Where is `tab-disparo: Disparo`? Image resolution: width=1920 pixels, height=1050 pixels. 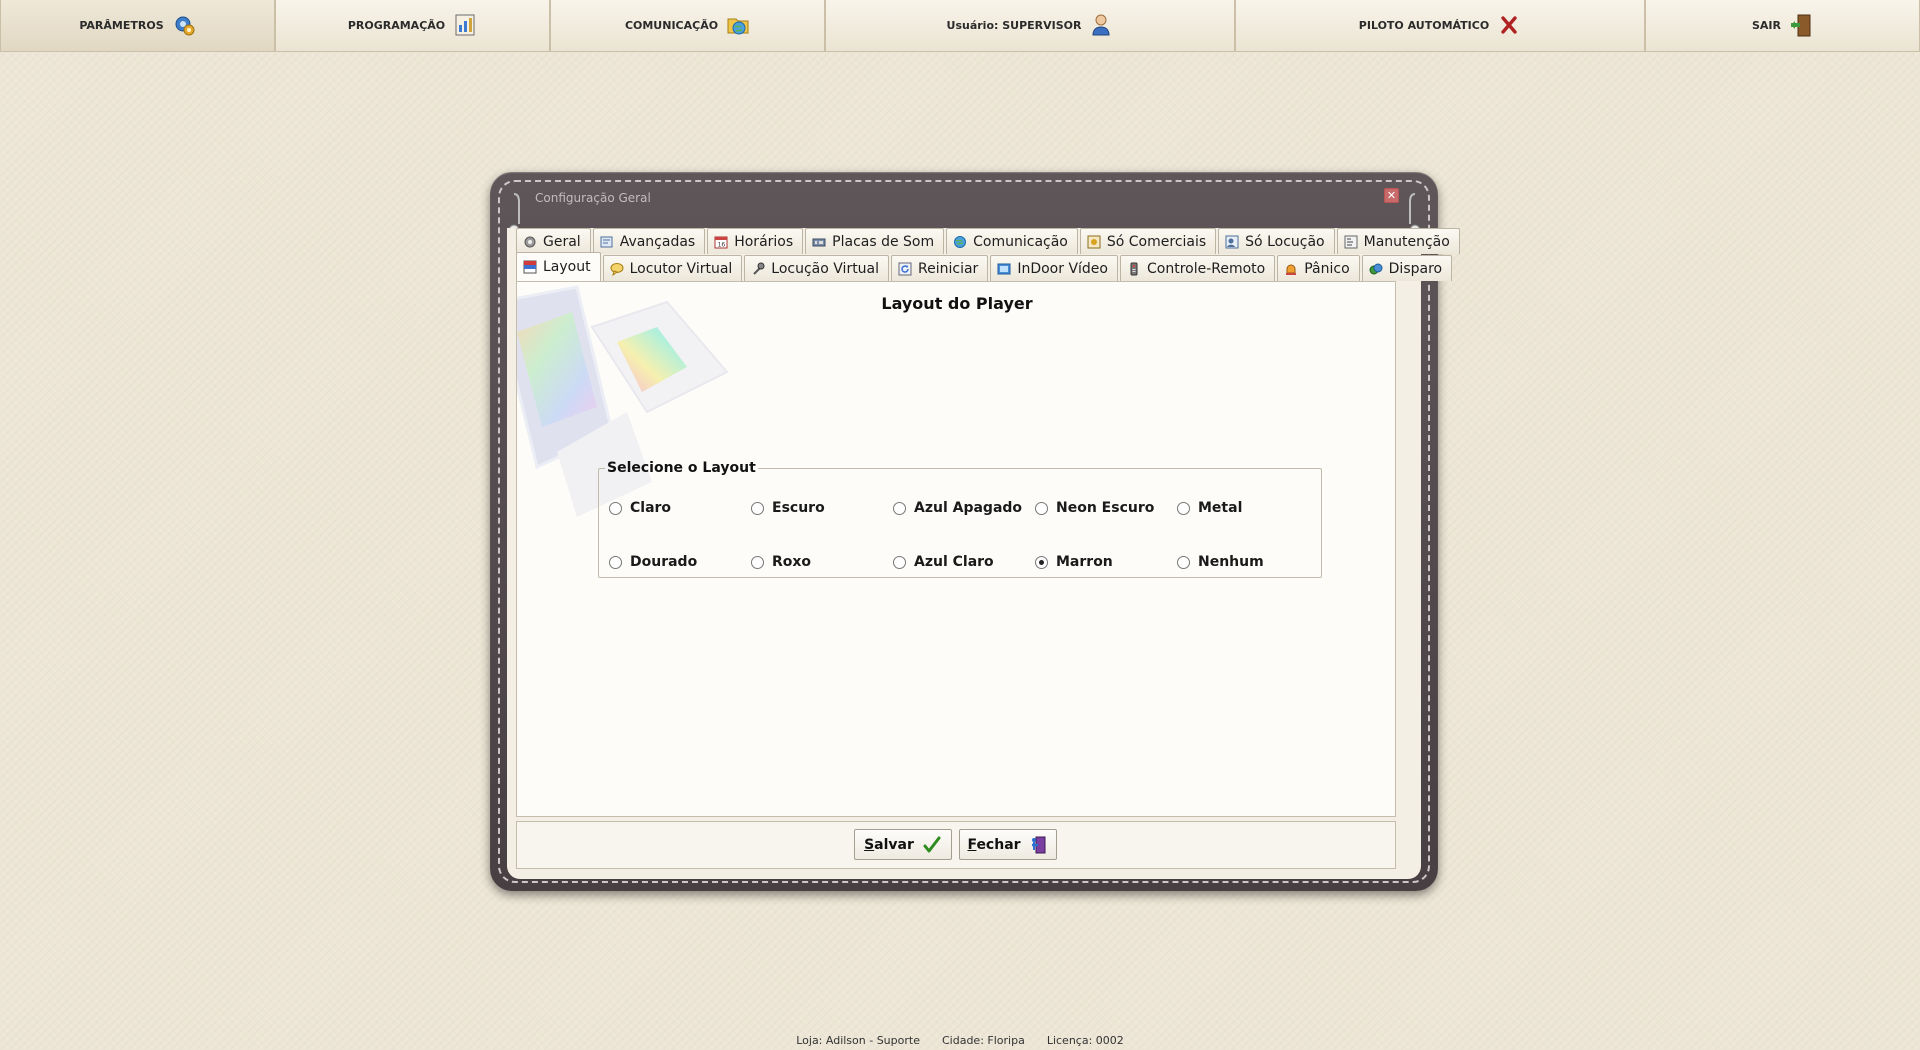
tab-disparo: Disparo is located at coordinates (1407, 268).